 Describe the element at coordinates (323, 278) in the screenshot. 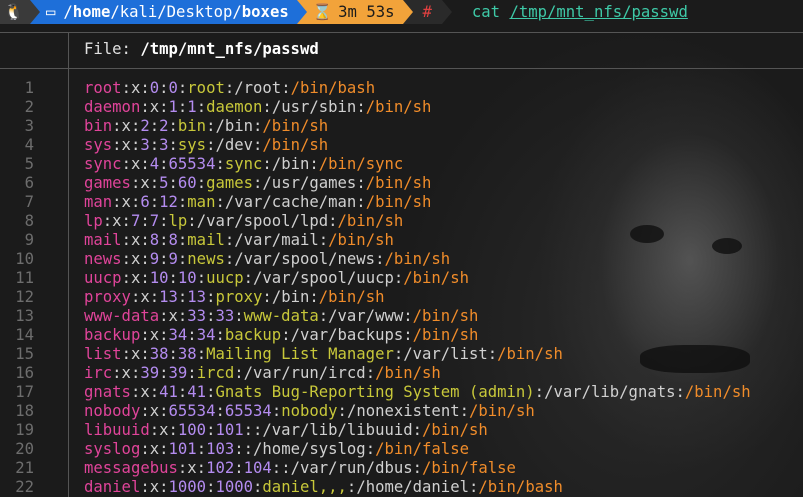

I see `passwd-home: /var/spool/uucp` at that location.